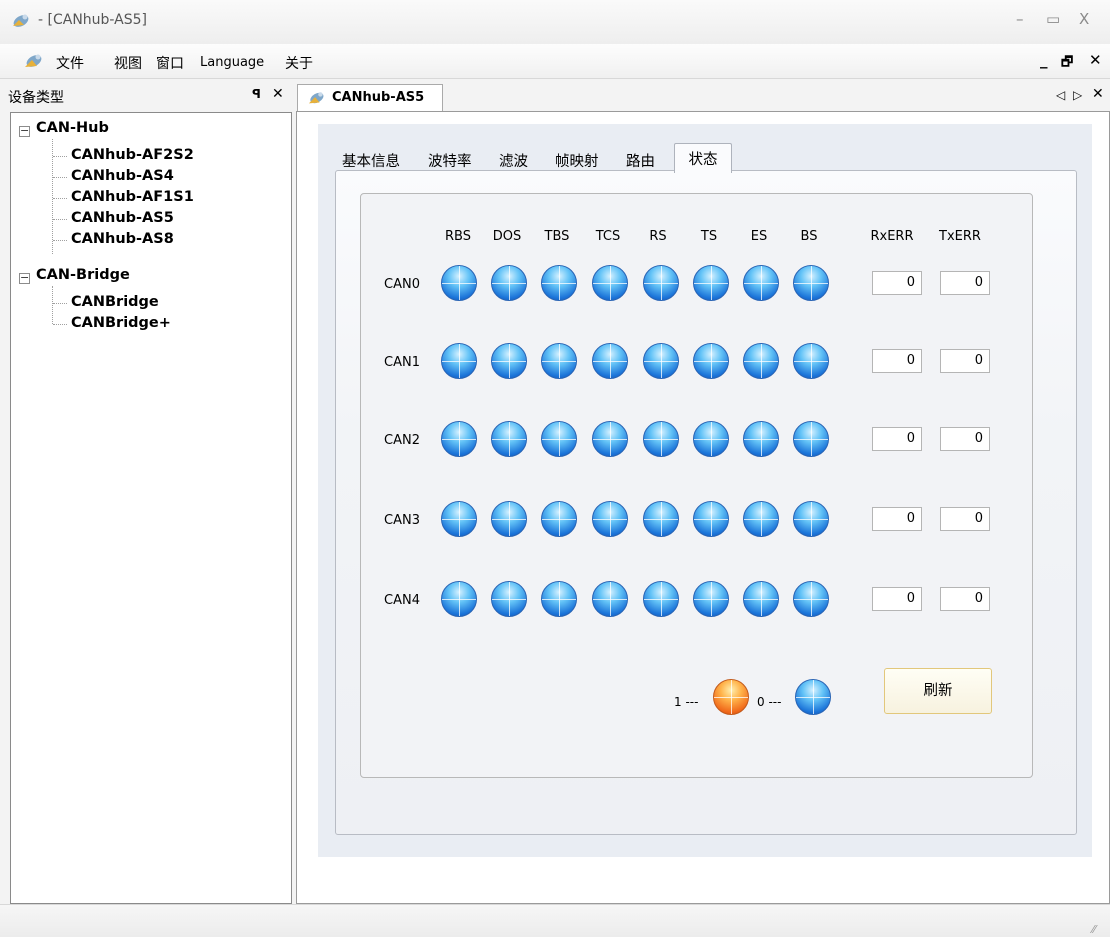 The width and height of the screenshot is (1110, 937). What do you see at coordinates (1095, 60) in the screenshot?
I see `mdi-close-button: ✕` at bounding box center [1095, 60].